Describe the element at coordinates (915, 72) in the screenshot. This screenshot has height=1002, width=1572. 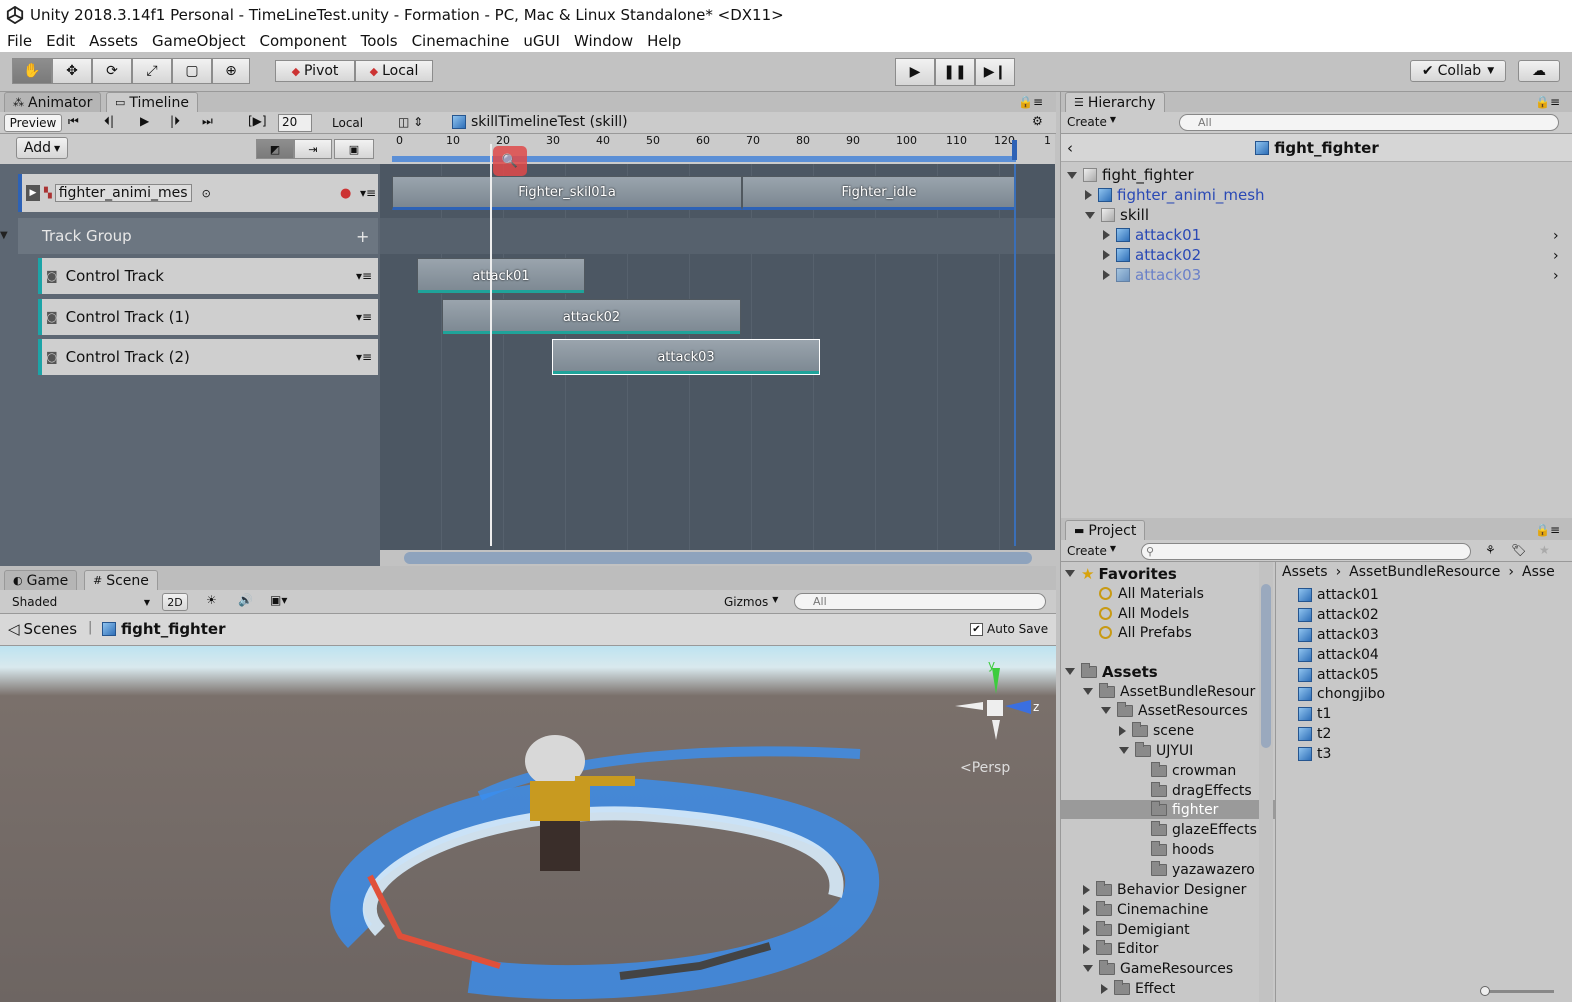
I see `play-button: ▶` at that location.